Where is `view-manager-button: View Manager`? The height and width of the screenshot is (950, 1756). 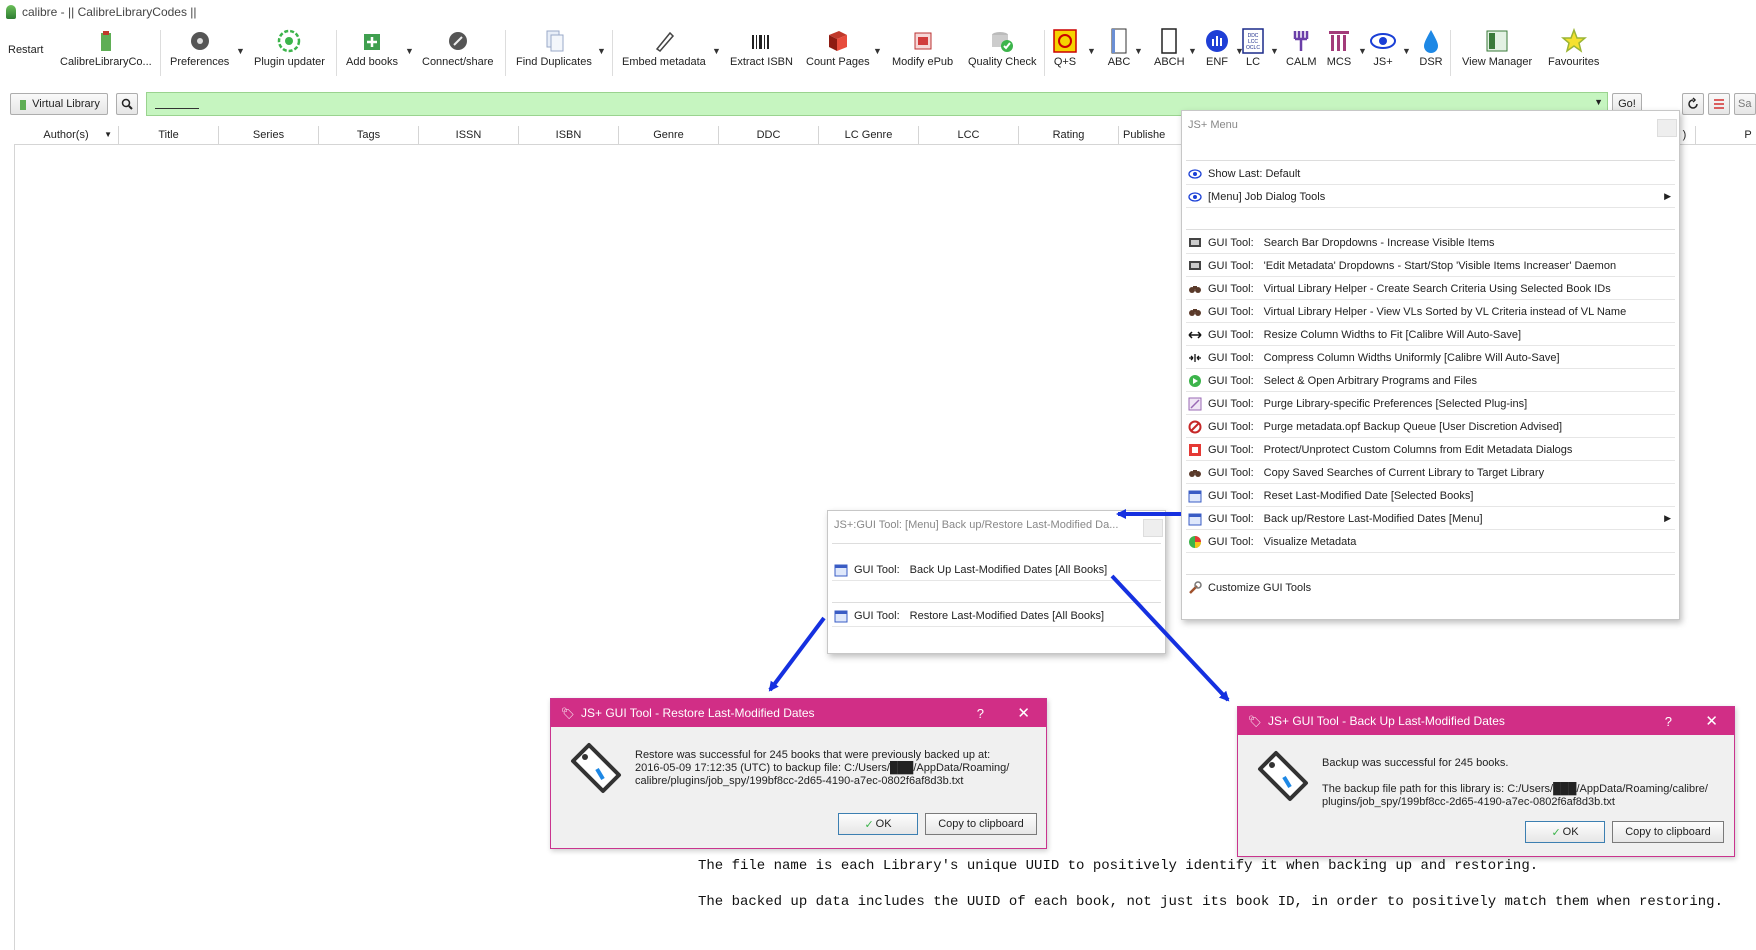
view-manager-button: View Manager is located at coordinates (1497, 48).